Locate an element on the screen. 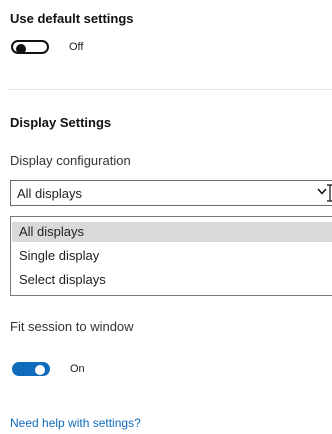 Image resolution: width=332 pixels, height=434 pixels. display-configuration-selected-value: All displays is located at coordinates (50, 193).